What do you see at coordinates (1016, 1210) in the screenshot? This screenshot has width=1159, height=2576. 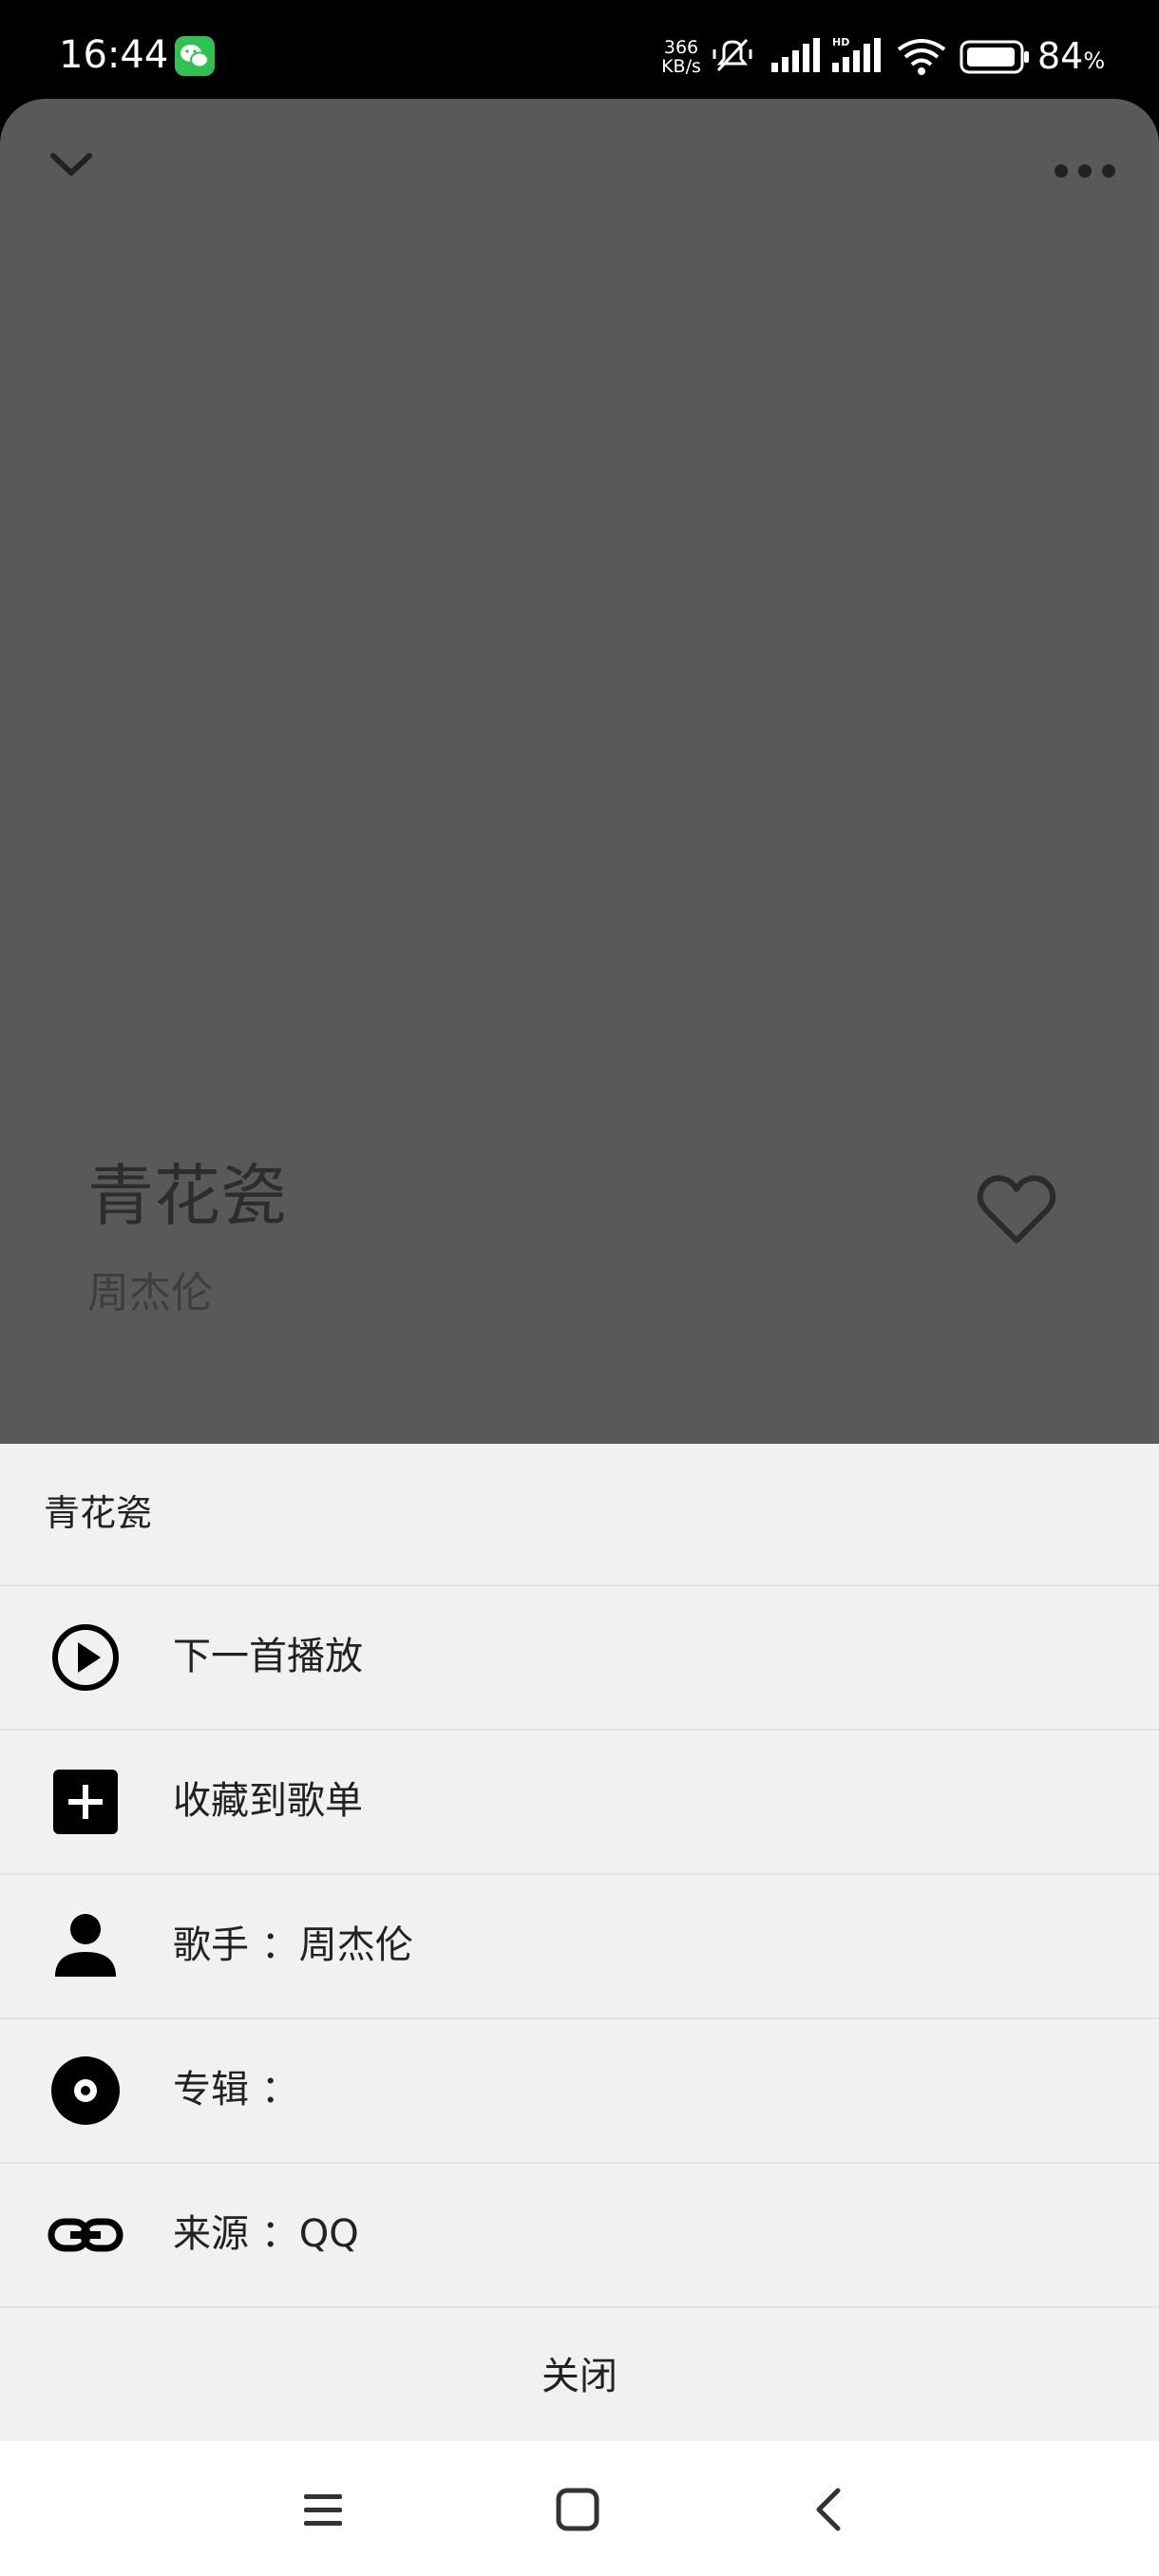 I see `heart-icon` at bounding box center [1016, 1210].